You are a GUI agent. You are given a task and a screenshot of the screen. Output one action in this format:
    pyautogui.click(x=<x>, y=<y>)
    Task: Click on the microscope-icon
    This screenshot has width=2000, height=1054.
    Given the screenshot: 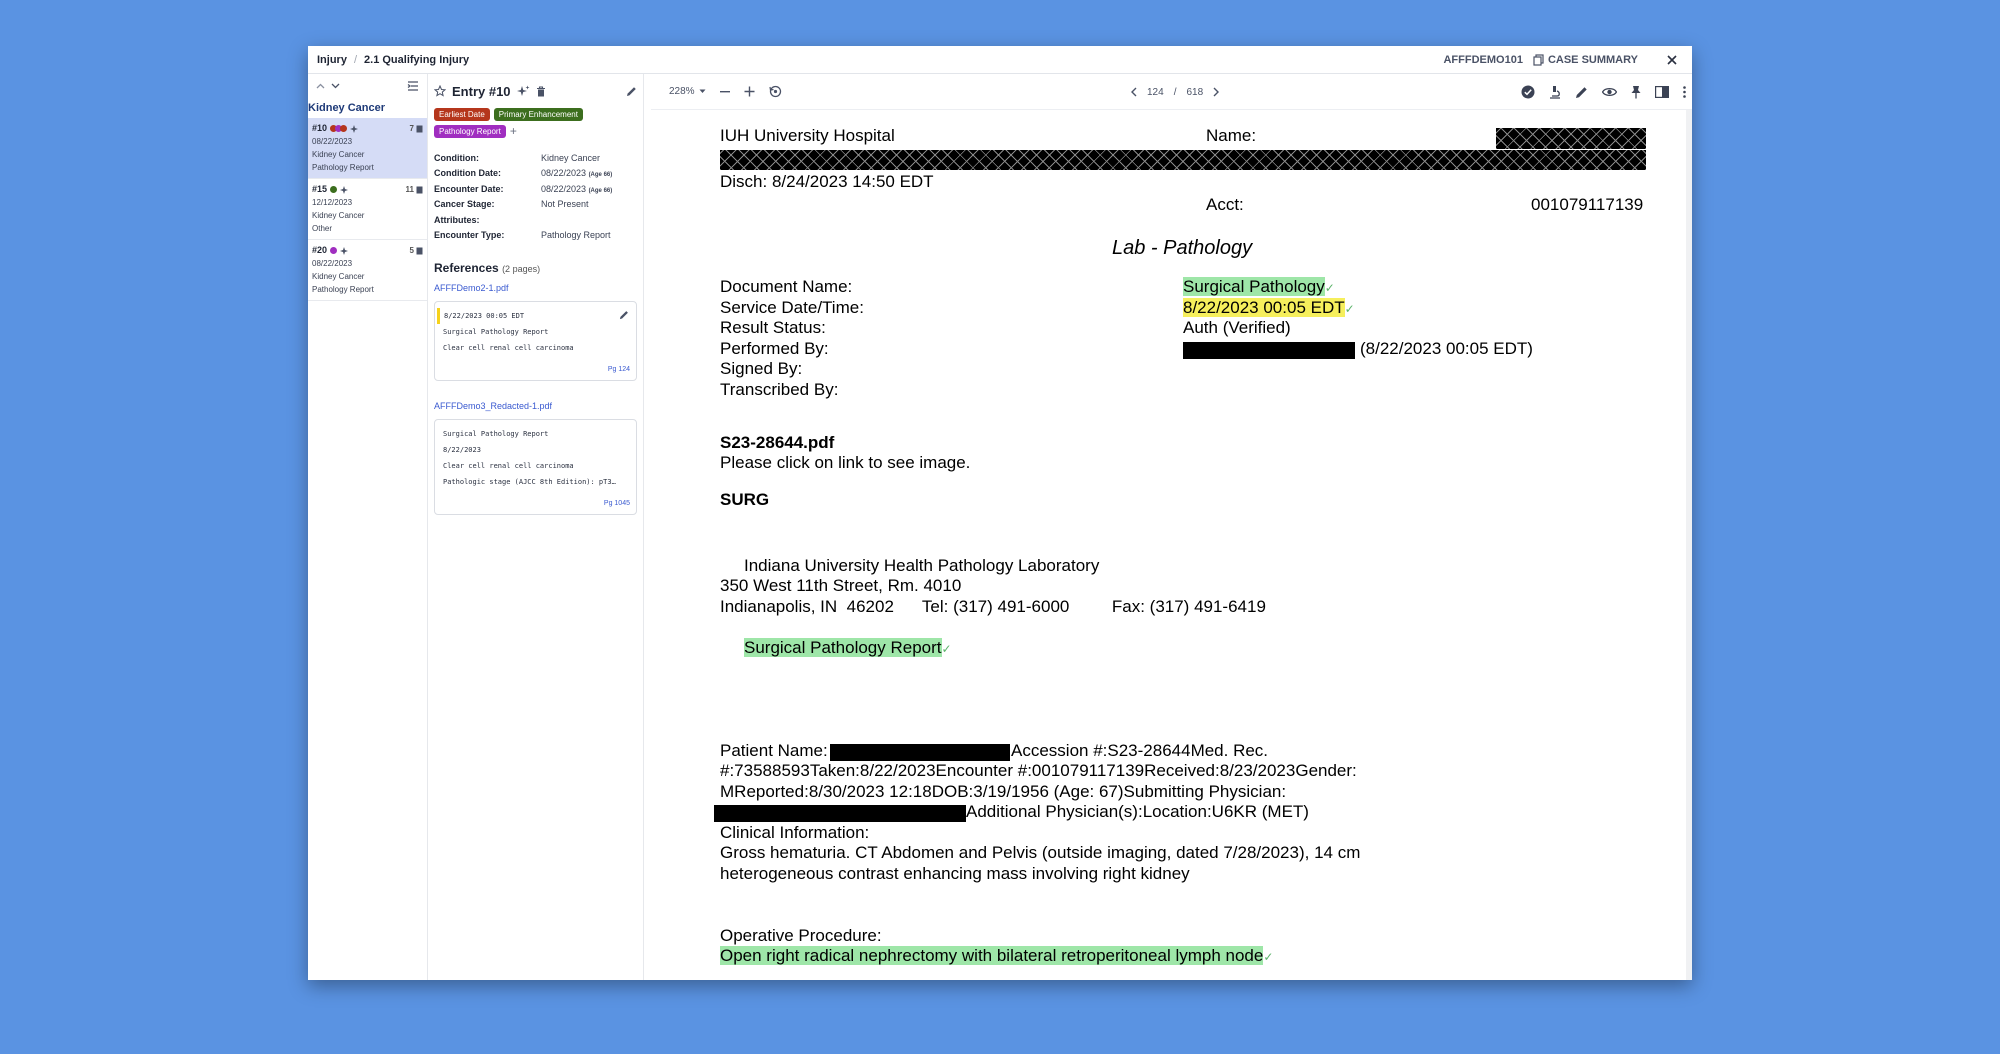 What is the action you would take?
    pyautogui.click(x=1555, y=92)
    